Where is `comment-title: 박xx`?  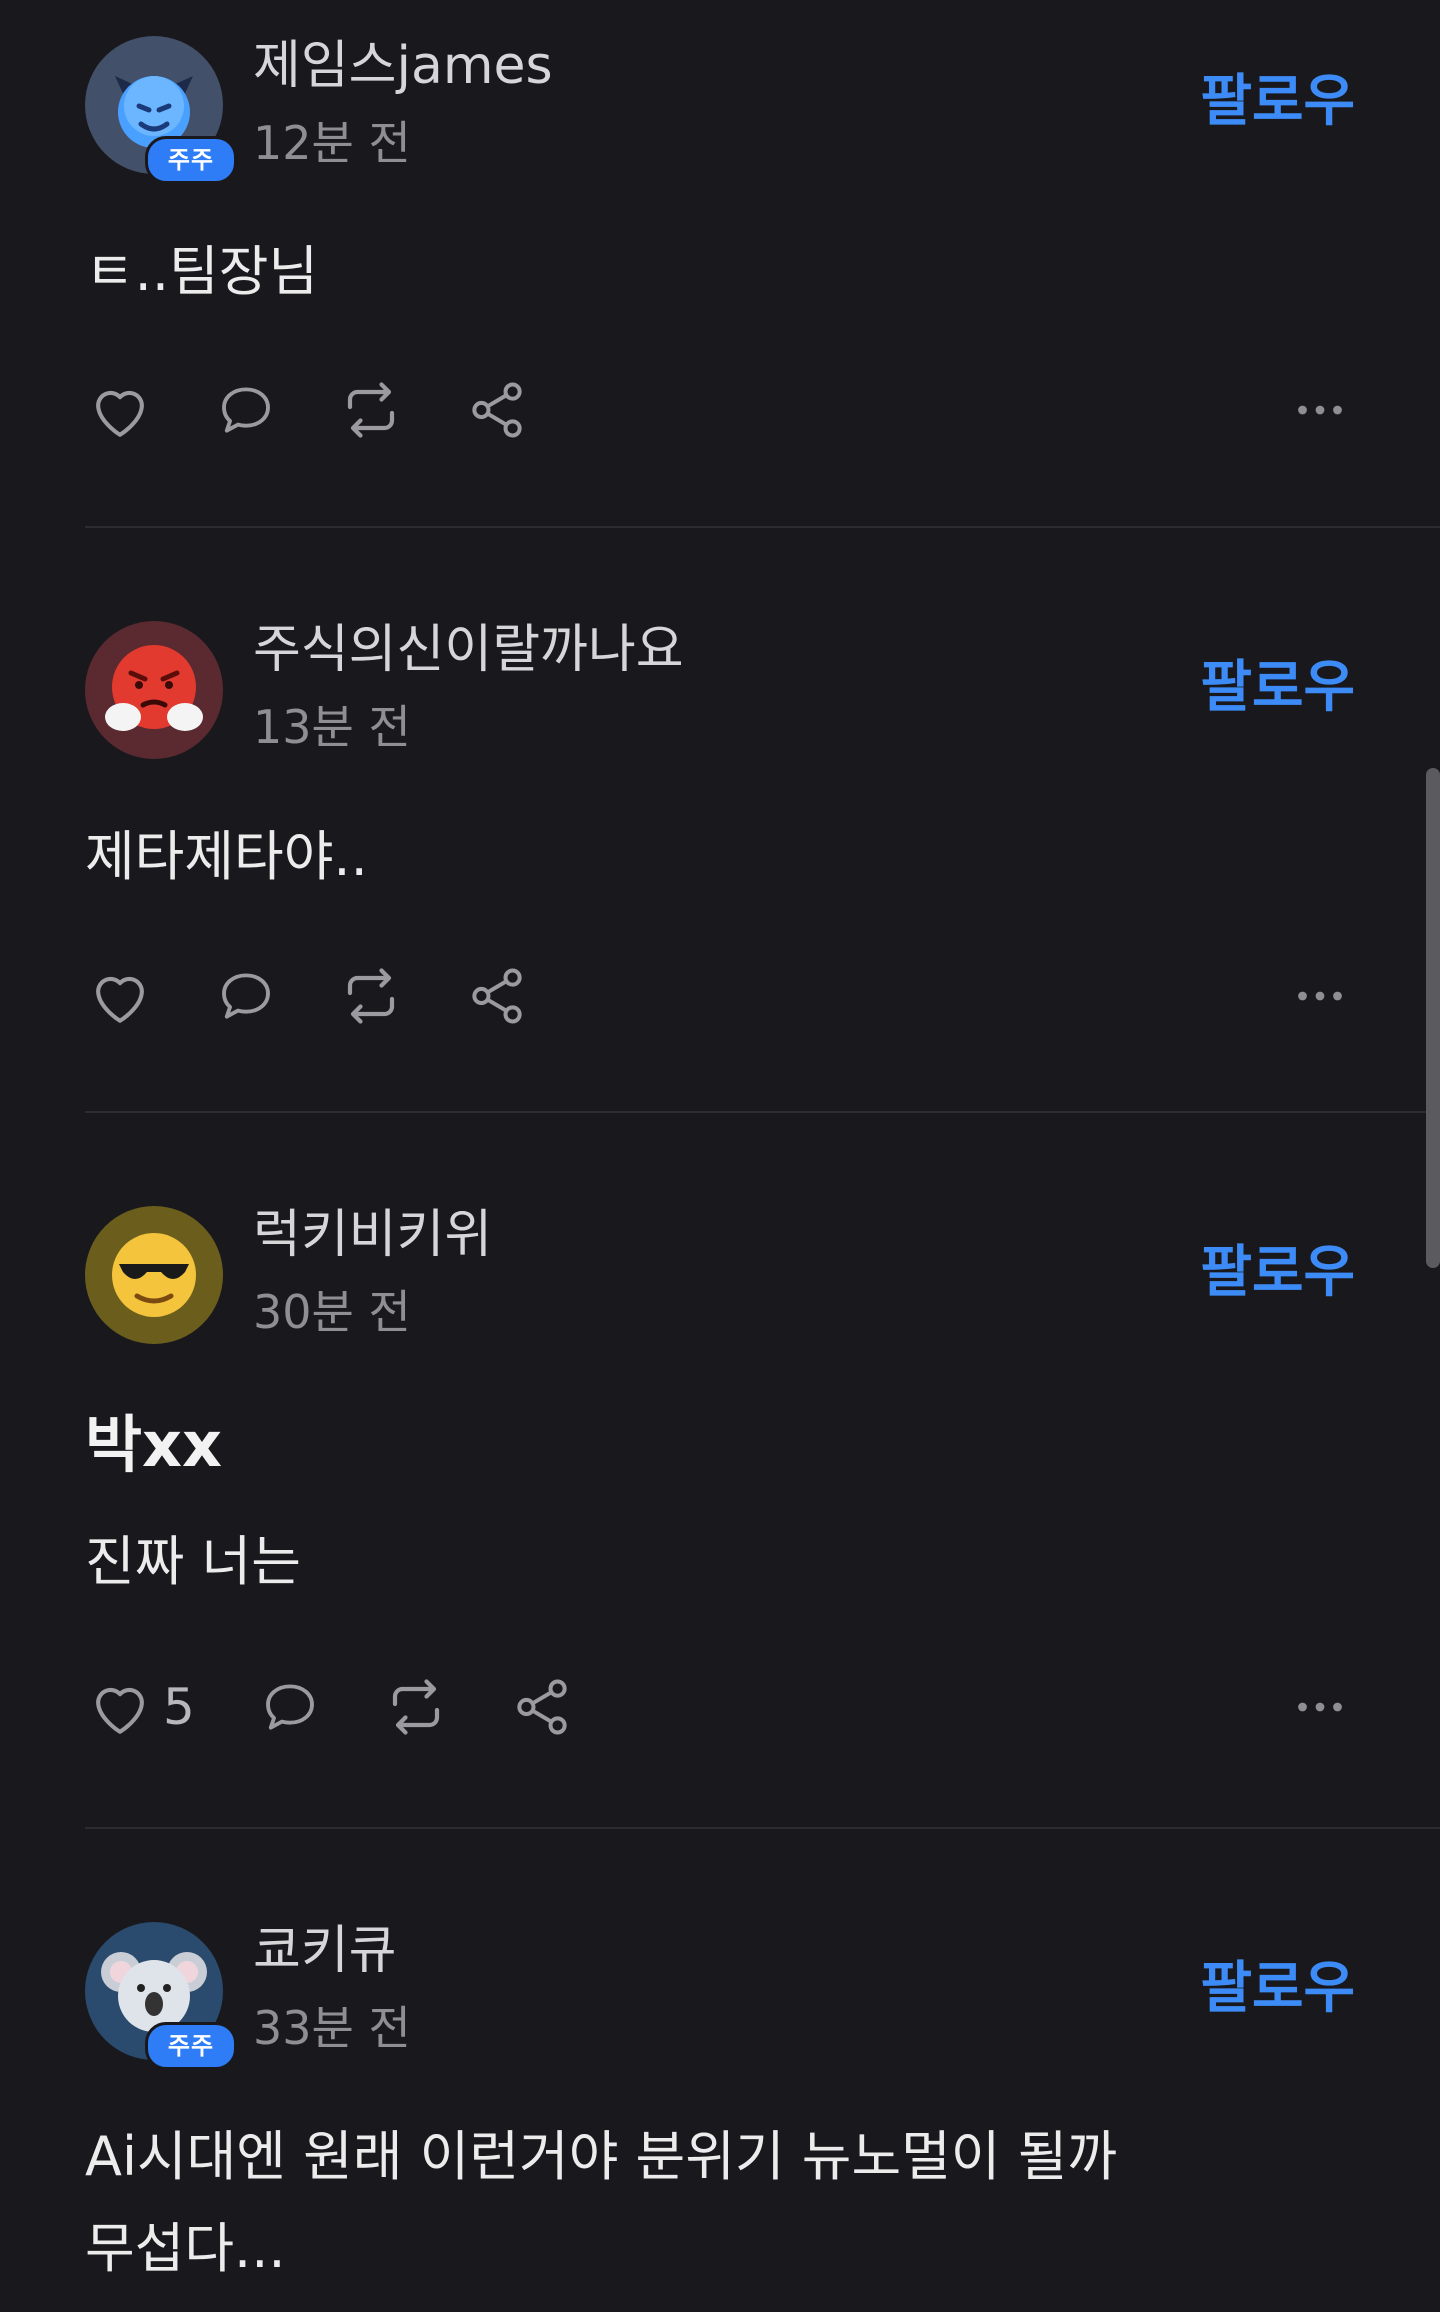
comment-title: 박xx is located at coordinates (154, 1444).